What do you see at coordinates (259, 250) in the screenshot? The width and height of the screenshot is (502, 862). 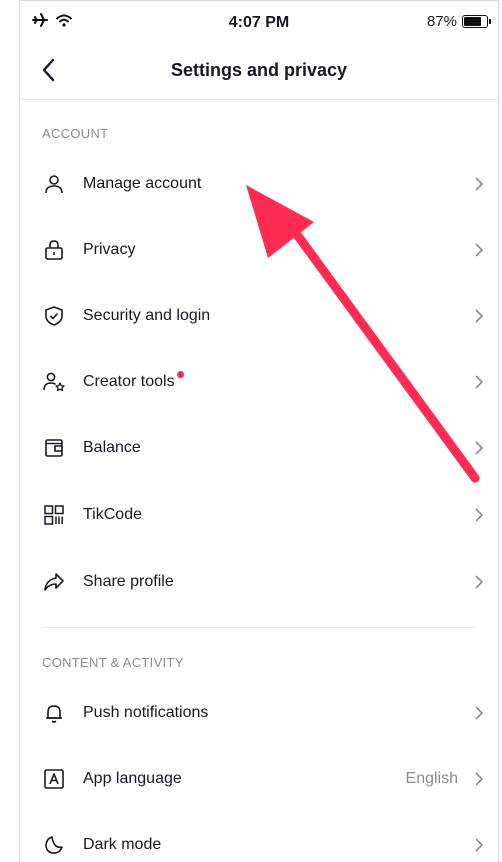 I see `row-privacy: Privacy` at bounding box center [259, 250].